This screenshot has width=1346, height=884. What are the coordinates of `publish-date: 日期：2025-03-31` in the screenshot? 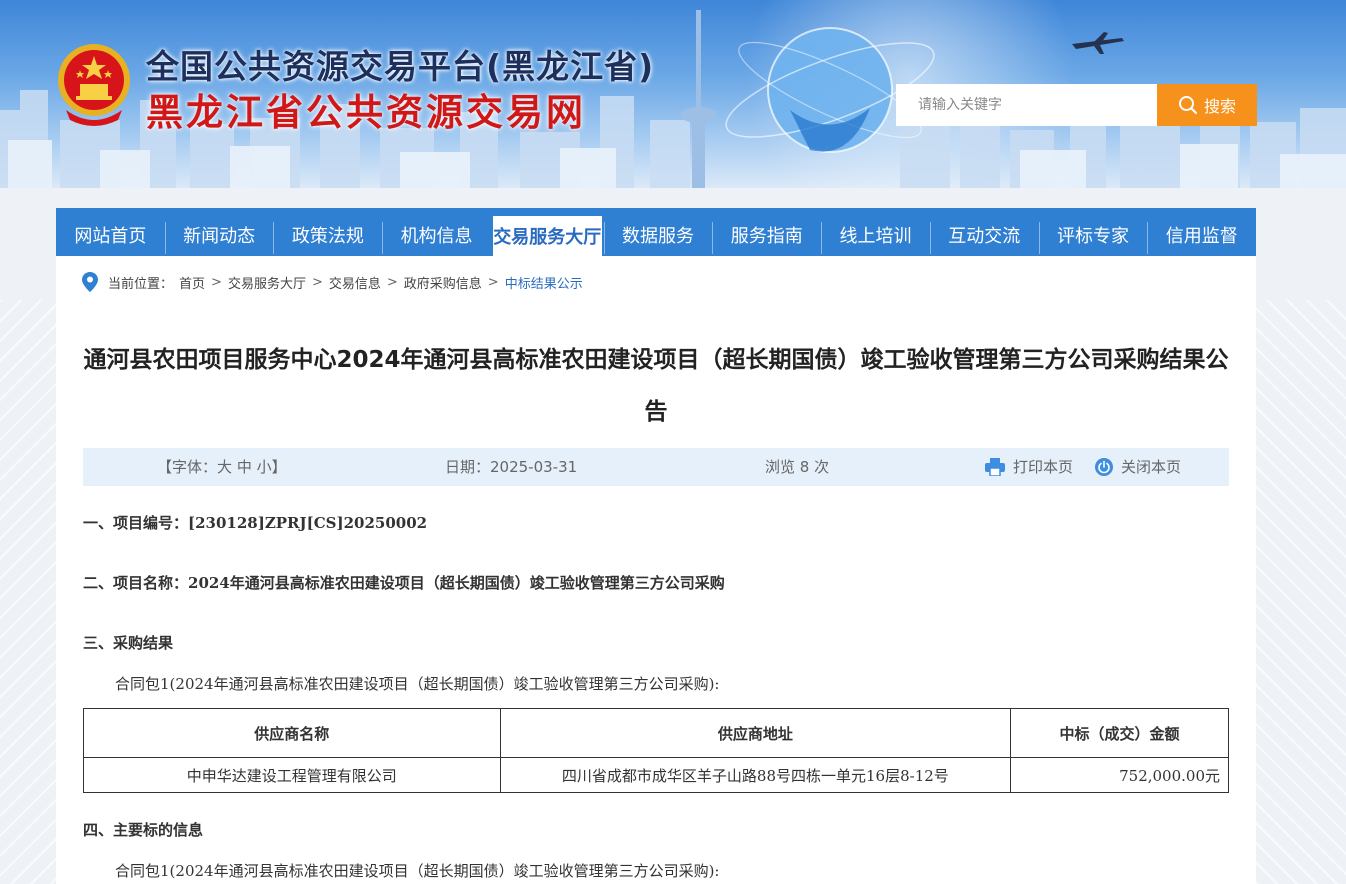 It's located at (511, 467).